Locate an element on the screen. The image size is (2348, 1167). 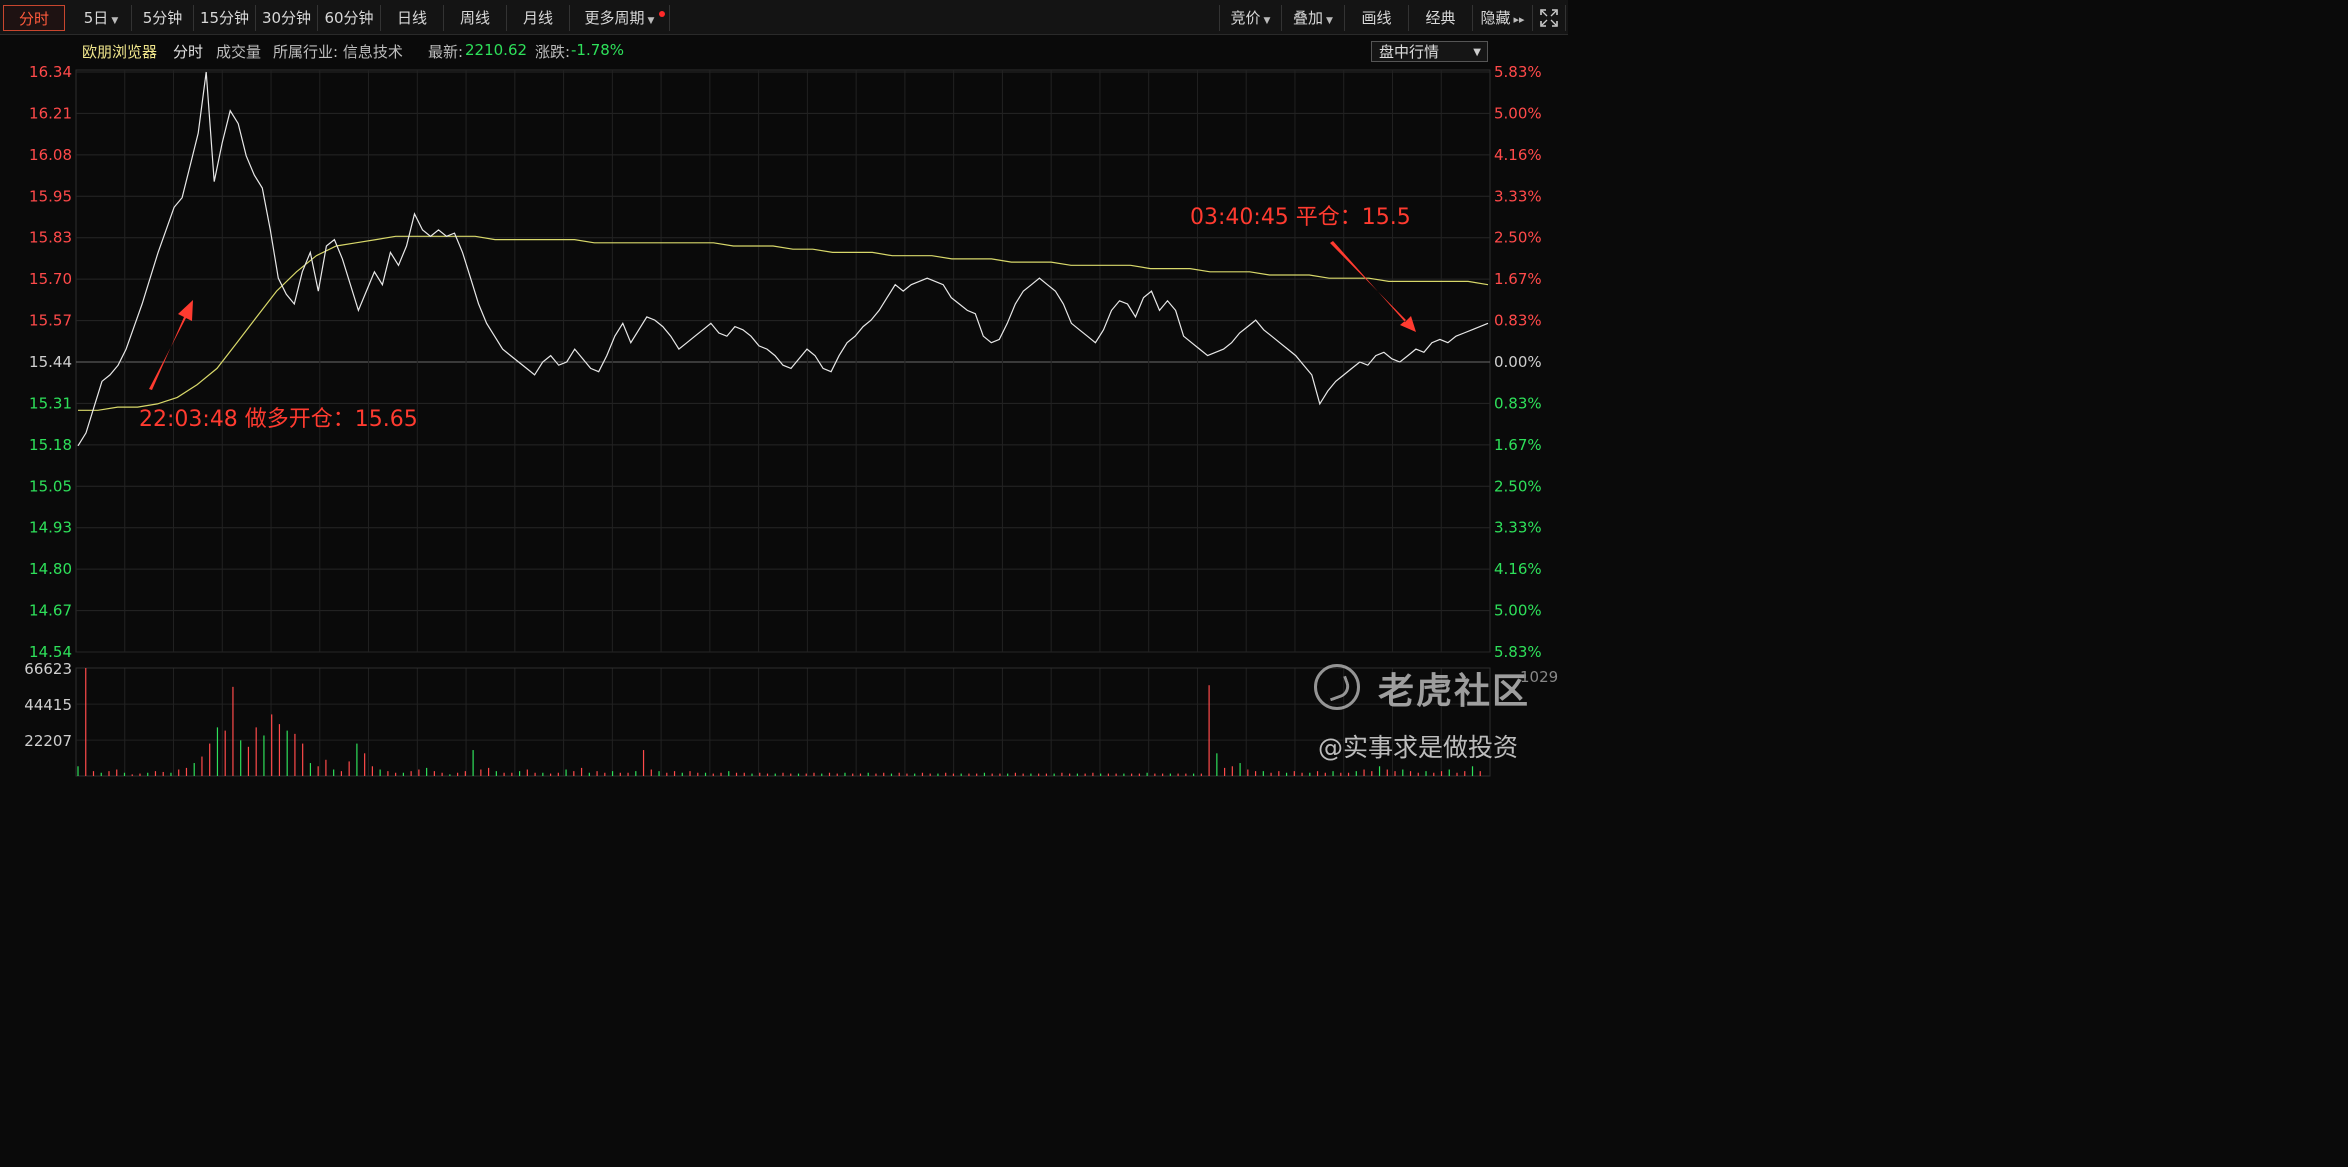
y-tick-label: 15.95 is located at coordinates (50, 196).